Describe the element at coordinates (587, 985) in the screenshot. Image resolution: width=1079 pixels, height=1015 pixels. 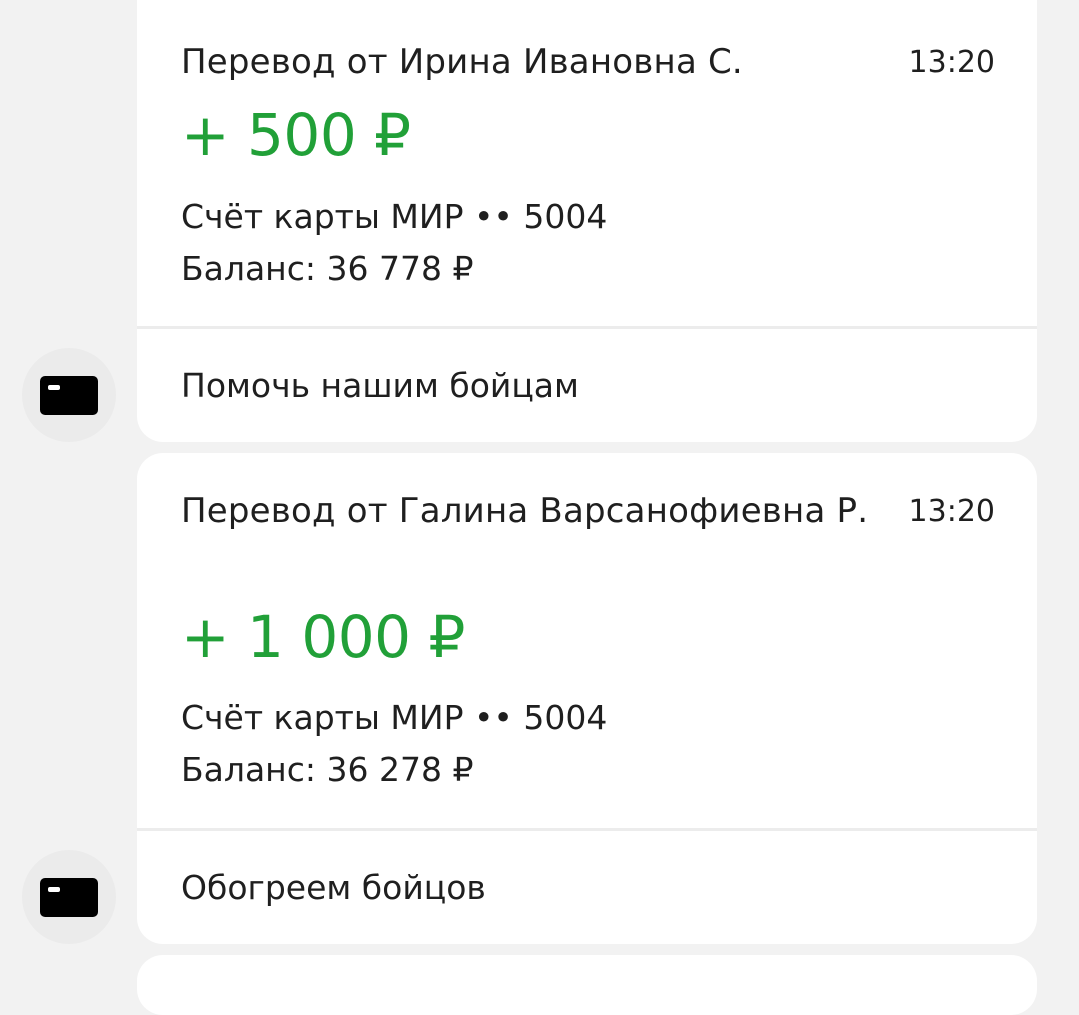
I see `transaction-card-partial` at that location.